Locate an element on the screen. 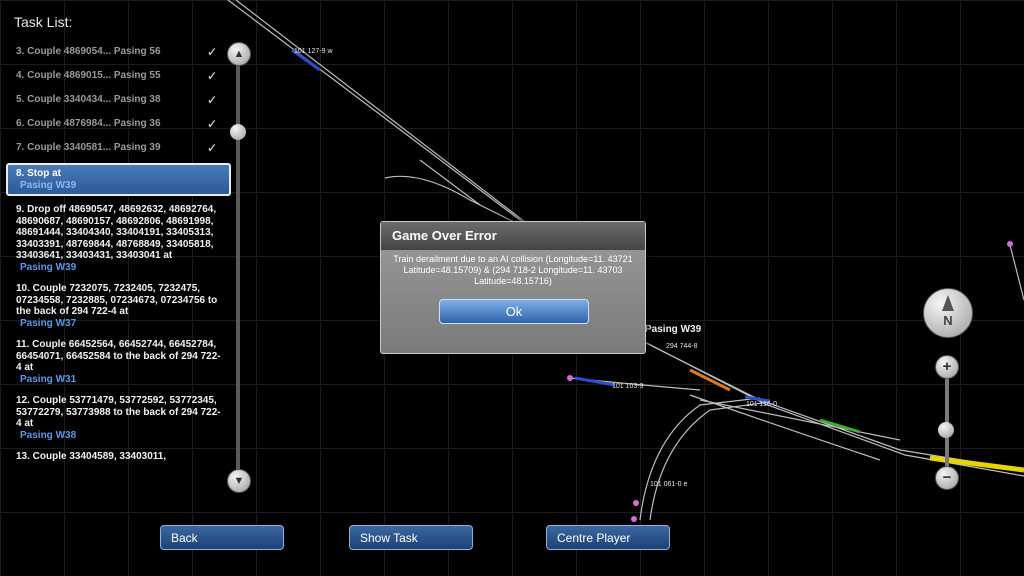  task-label: 4. Couple 4869015... Pasing 55 is located at coordinates (88, 75).